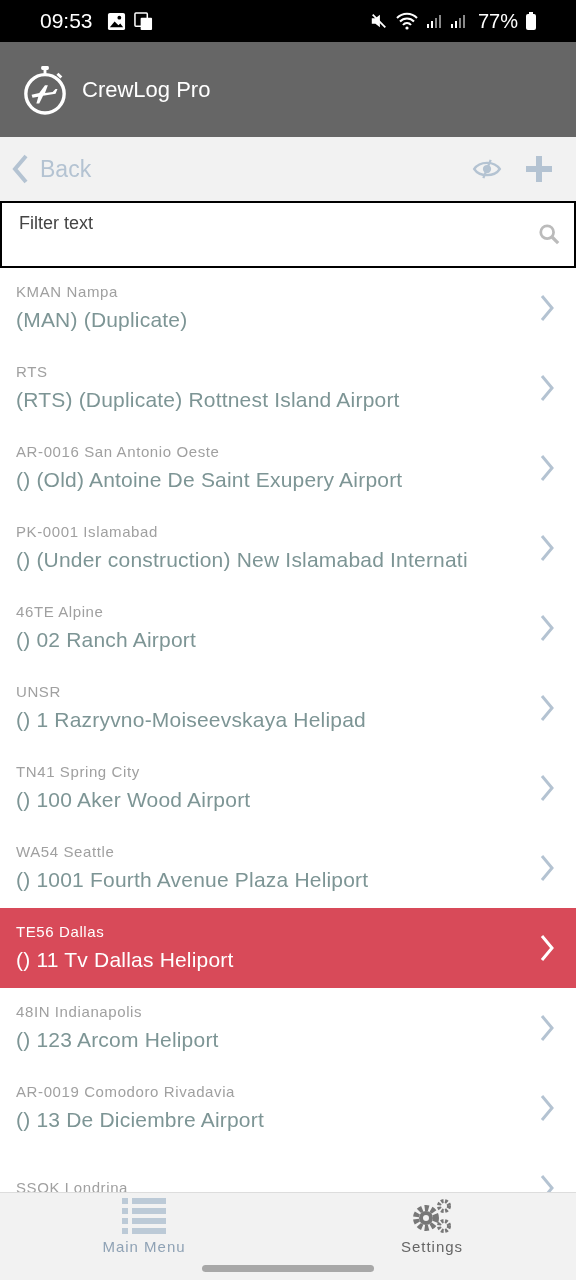 The width and height of the screenshot is (576, 1280). Describe the element at coordinates (432, 1216) in the screenshot. I see `gears-icon` at that location.